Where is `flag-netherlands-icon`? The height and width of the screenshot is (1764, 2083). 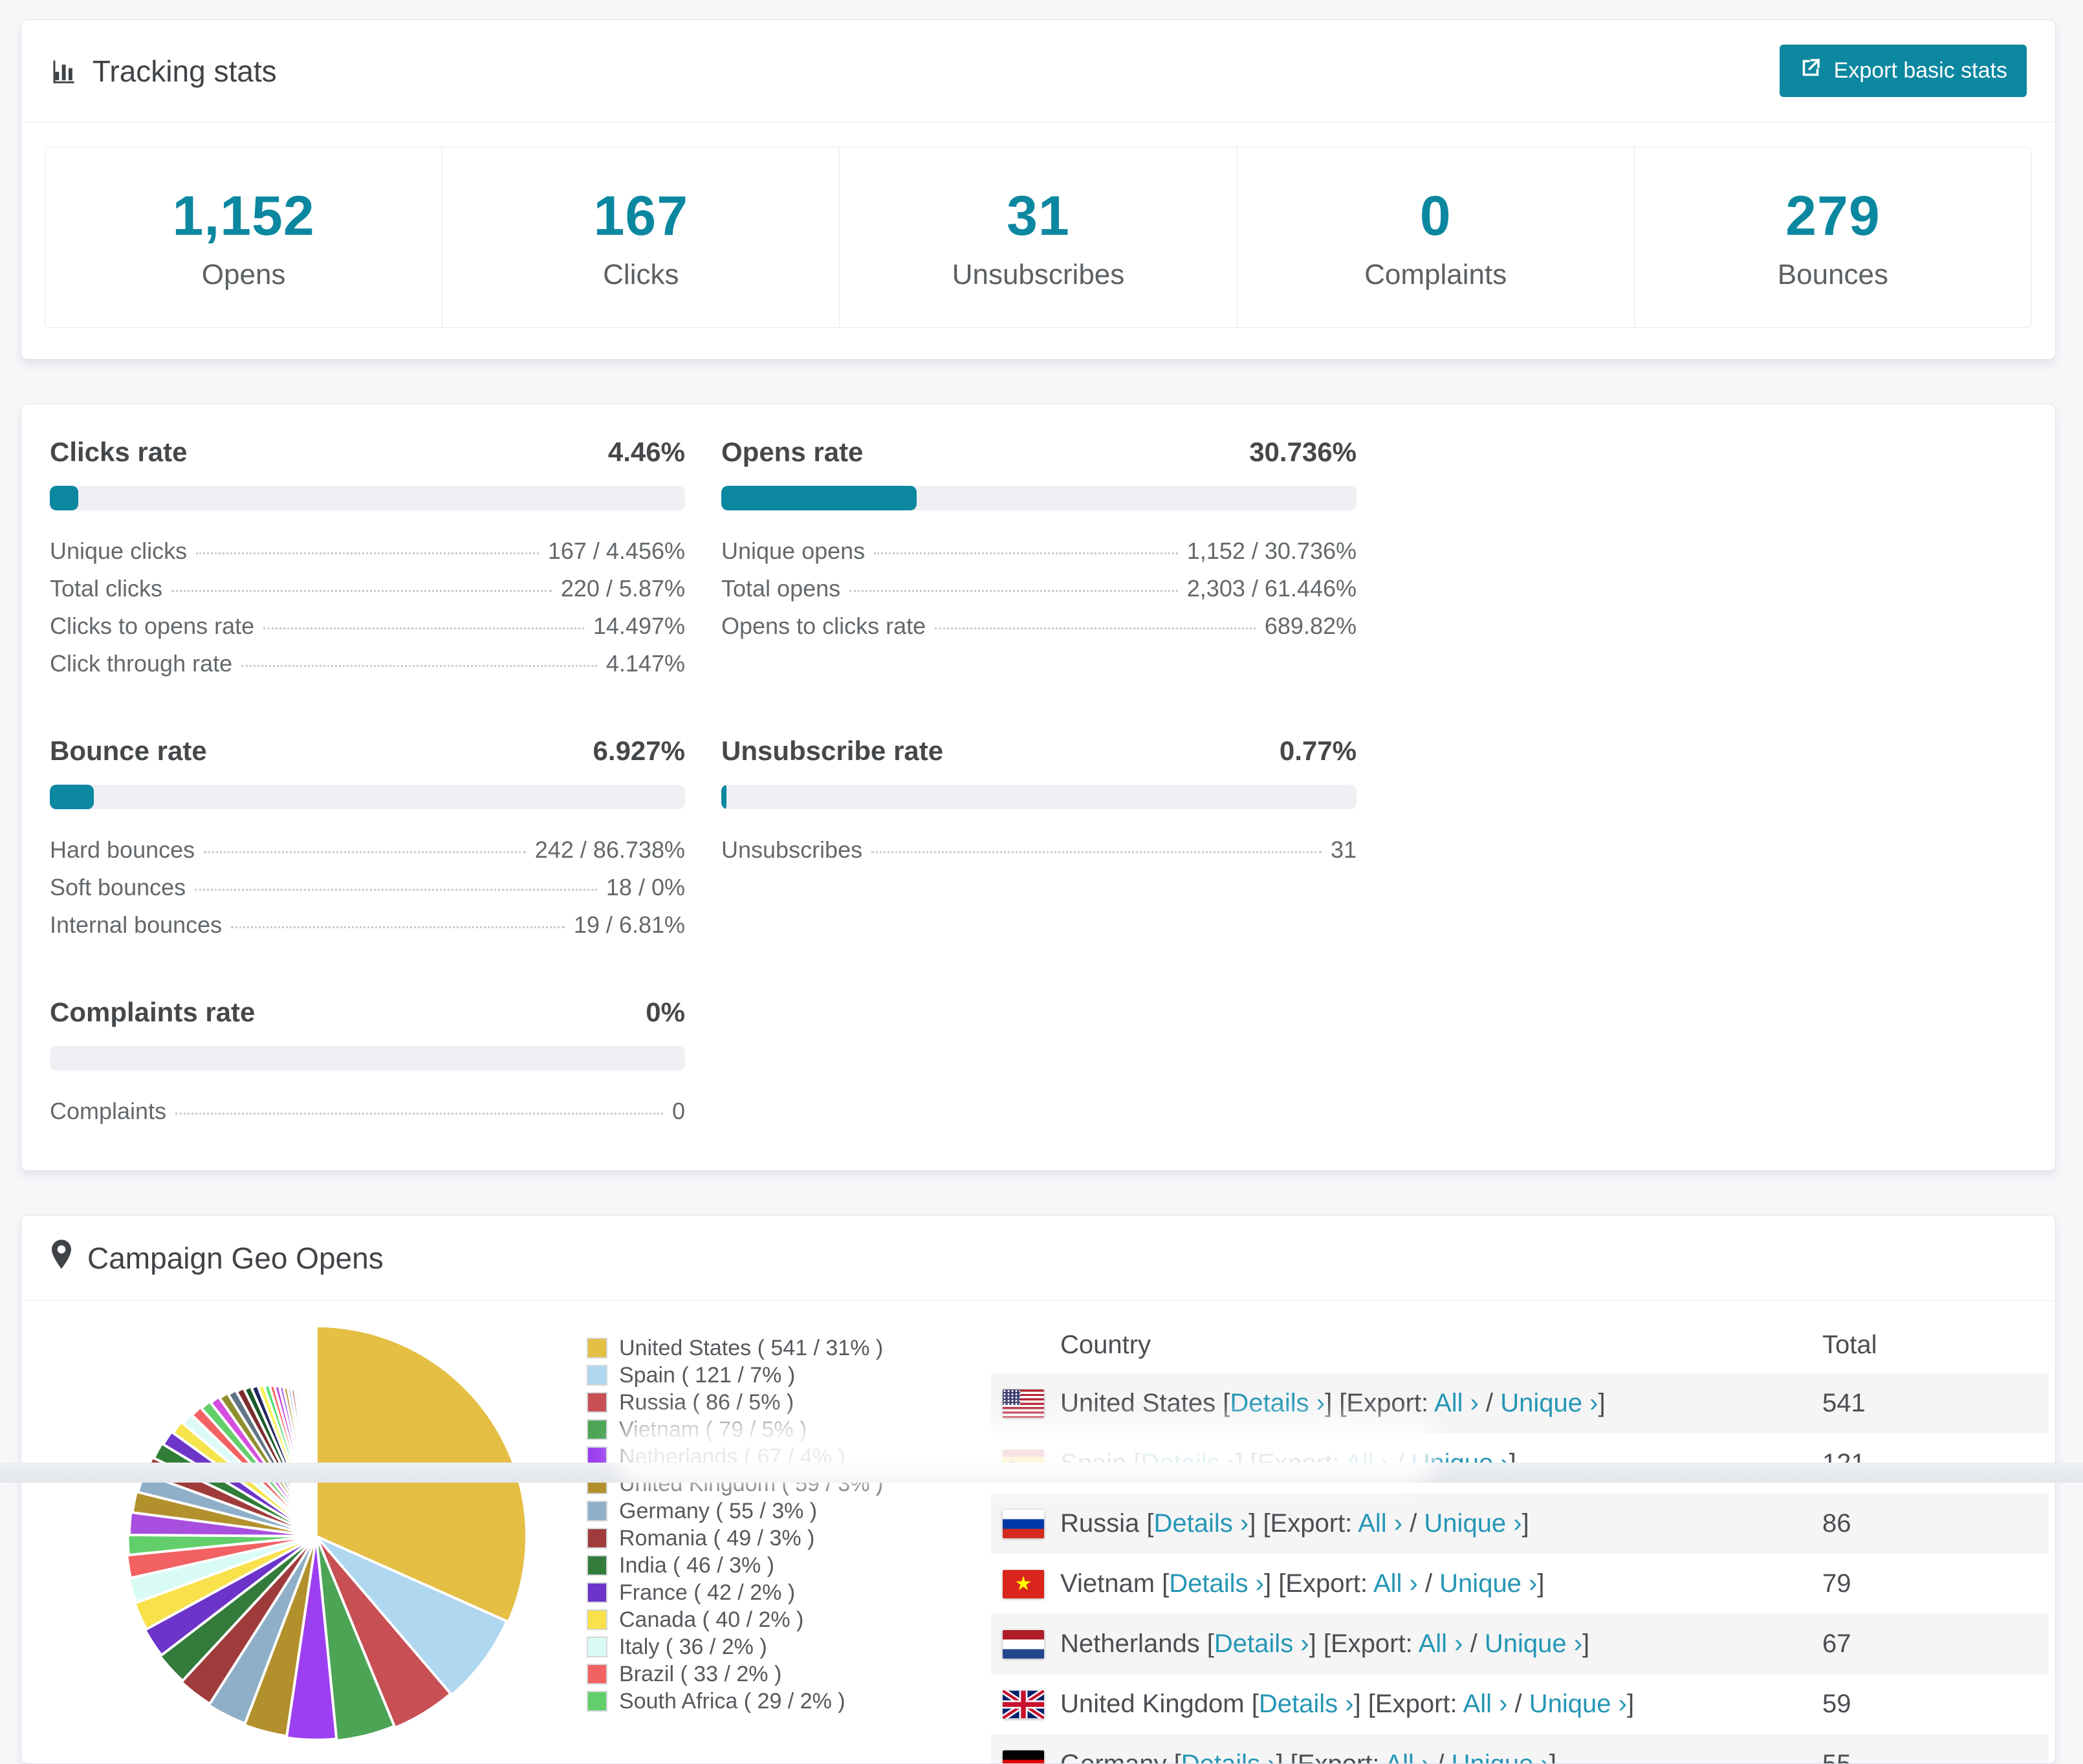
flag-netherlands-icon is located at coordinates (1023, 1644).